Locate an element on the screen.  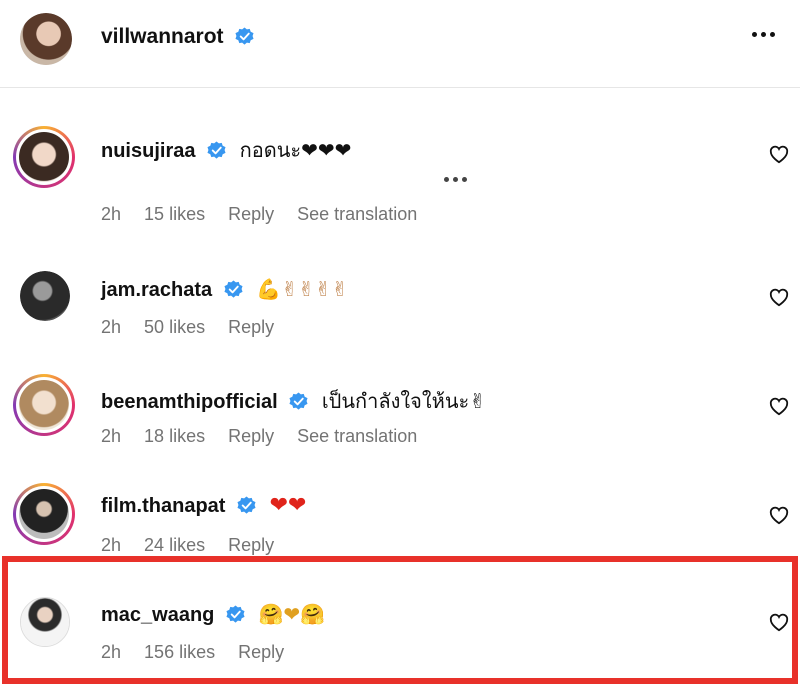
comment-likes: 50 likes is located at coordinates (174, 327).